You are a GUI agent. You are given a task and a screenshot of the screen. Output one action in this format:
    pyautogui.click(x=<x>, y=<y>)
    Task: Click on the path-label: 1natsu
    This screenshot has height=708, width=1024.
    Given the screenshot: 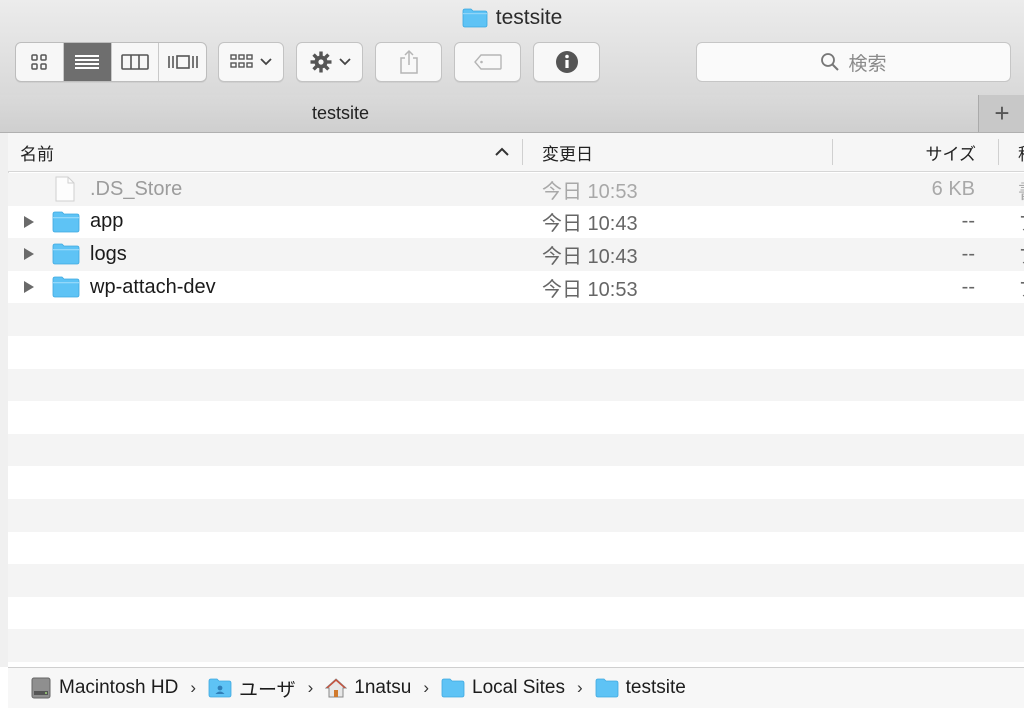 What is the action you would take?
    pyautogui.click(x=383, y=687)
    